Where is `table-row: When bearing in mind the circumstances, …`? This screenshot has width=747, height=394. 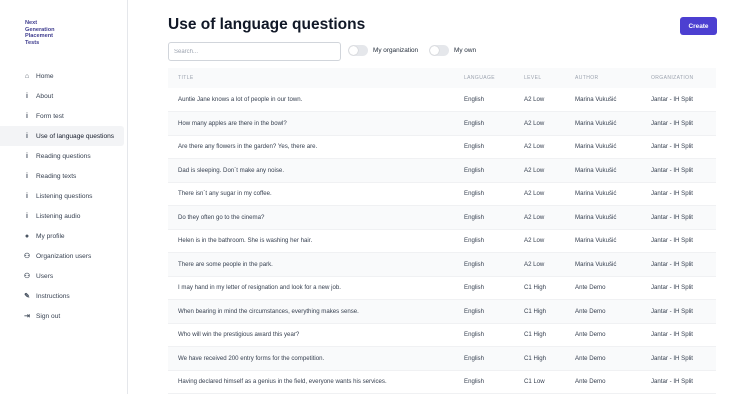
table-row: When bearing in mind the circumstances, … is located at coordinates (442, 311).